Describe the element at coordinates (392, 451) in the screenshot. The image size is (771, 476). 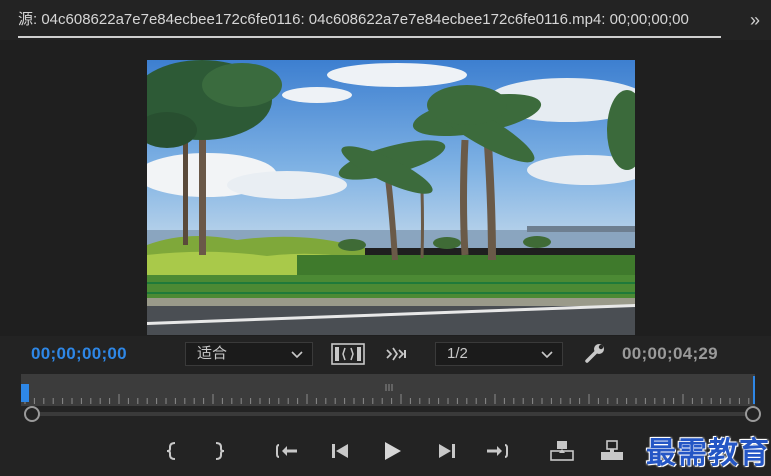
I see `play-icon` at that location.